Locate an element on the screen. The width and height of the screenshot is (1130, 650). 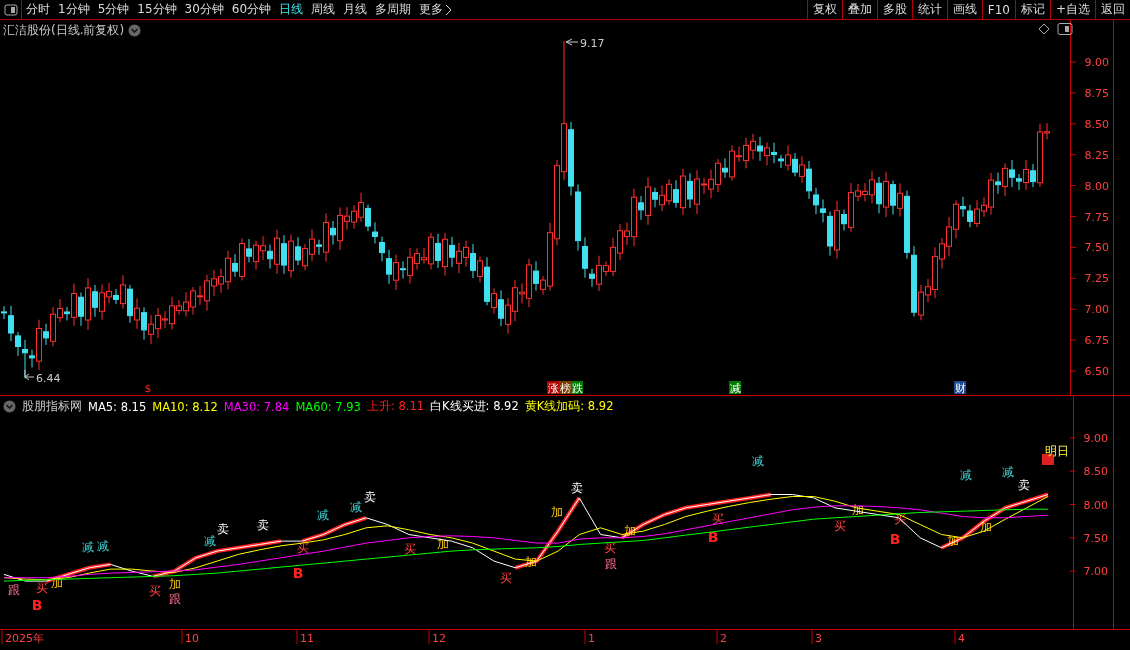
low-price-label: 6.44 is located at coordinates (48, 378).